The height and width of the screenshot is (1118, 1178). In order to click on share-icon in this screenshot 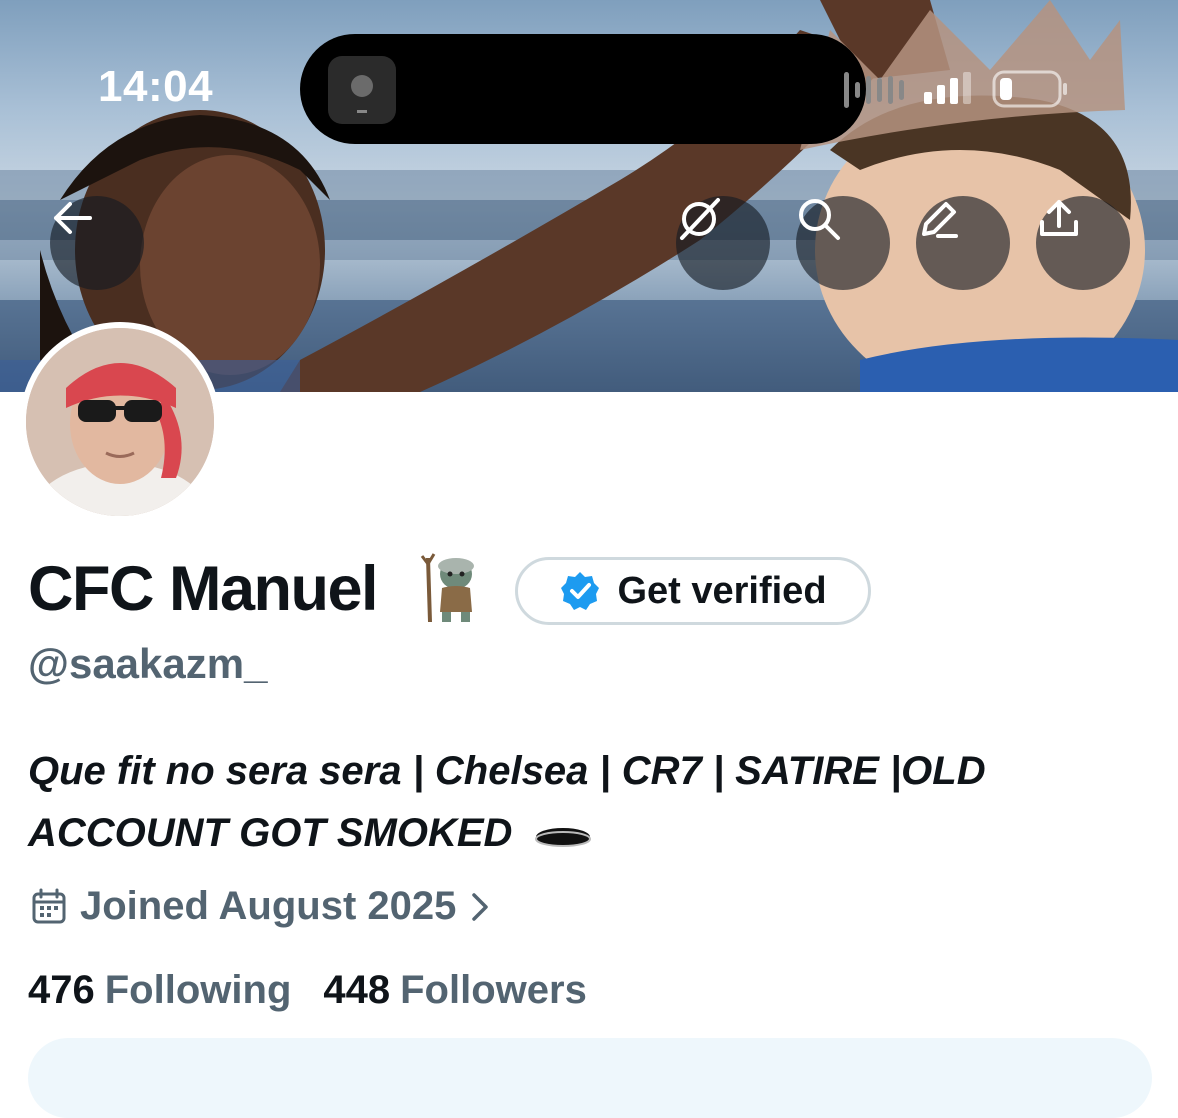, I will do `click(1059, 218)`.